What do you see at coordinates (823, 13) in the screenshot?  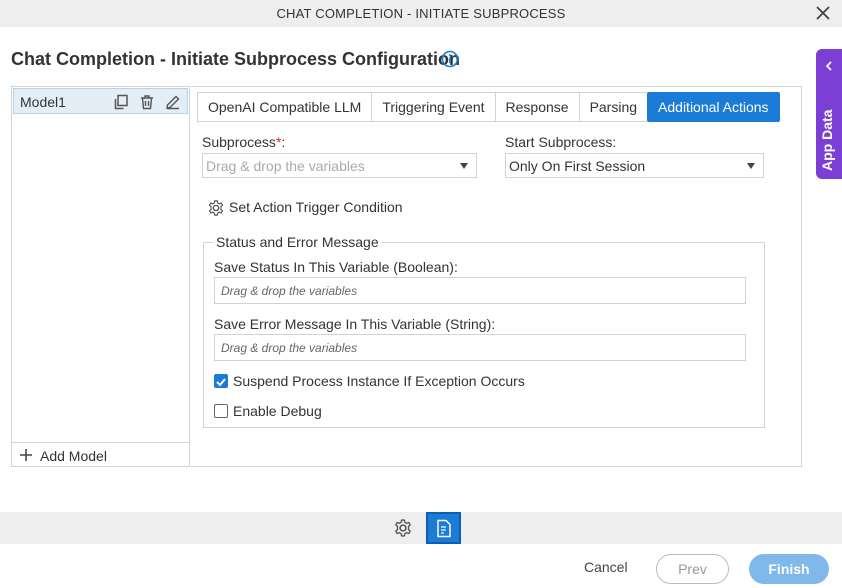 I see `close-icon` at bounding box center [823, 13].